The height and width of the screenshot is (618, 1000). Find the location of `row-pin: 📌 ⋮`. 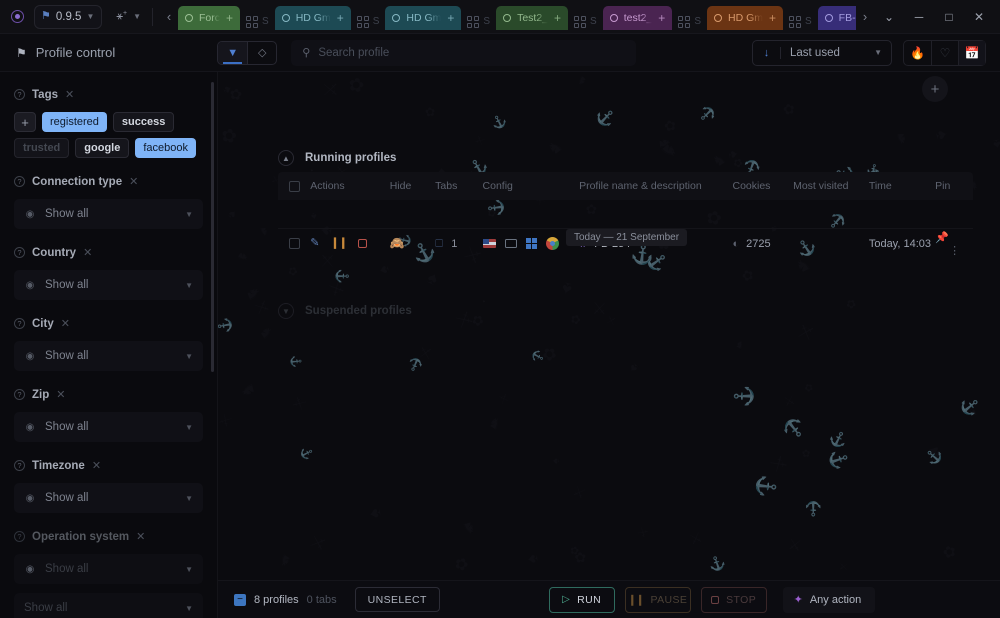

row-pin: 📌 ⋮ is located at coordinates (954, 244).